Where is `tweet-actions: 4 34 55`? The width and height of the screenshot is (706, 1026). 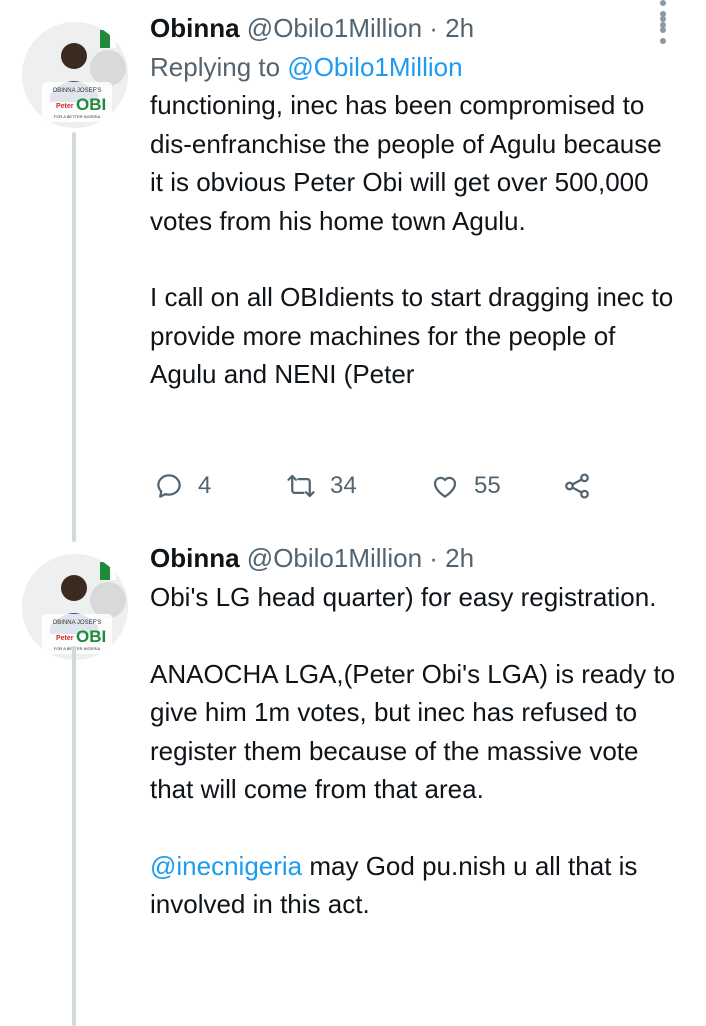
tweet-actions: 4 34 55 is located at coordinates (385, 486).